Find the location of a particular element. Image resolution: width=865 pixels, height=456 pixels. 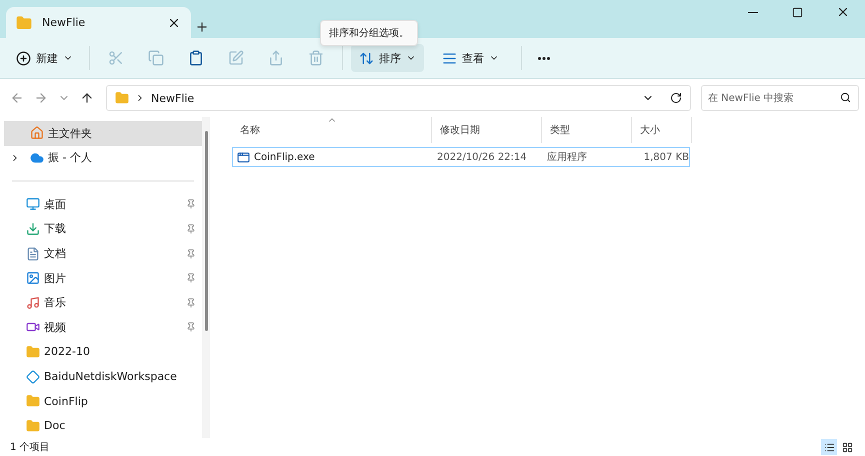

back-arrow-icon is located at coordinates (17, 98).